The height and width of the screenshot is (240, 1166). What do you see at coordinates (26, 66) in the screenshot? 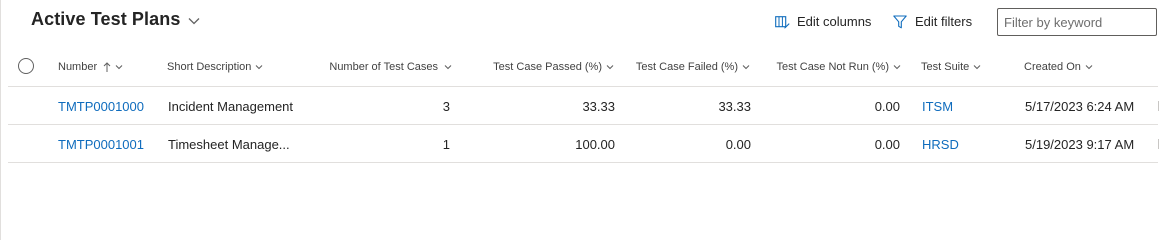
I see `select-all-checkbox` at bounding box center [26, 66].